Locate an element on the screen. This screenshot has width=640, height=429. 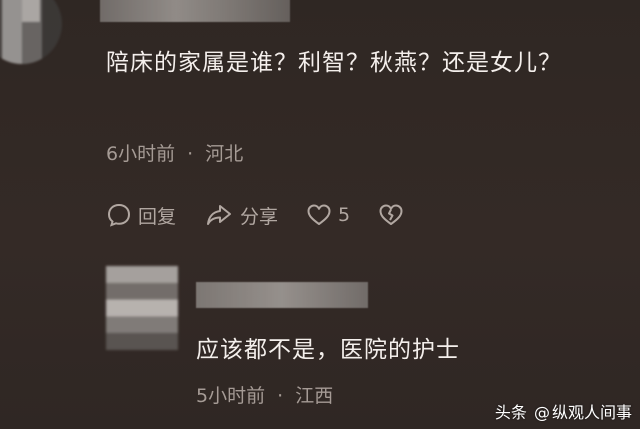
share-label: 分享 is located at coordinates (259, 216).